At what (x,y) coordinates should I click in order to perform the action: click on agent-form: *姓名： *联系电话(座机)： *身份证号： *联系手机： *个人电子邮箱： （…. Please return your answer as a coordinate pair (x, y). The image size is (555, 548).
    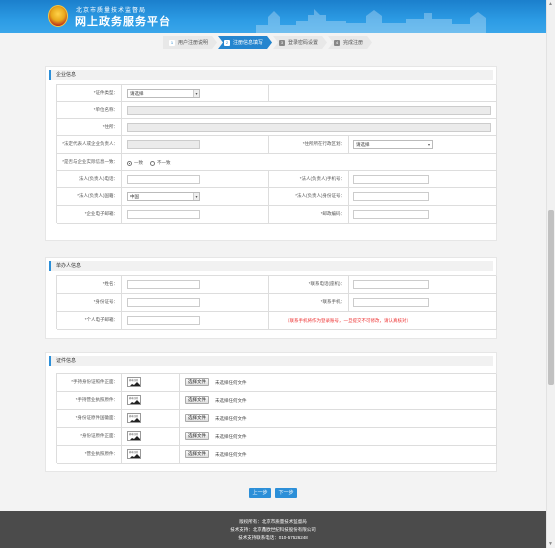
    Looking at the image, I should click on (276, 302).